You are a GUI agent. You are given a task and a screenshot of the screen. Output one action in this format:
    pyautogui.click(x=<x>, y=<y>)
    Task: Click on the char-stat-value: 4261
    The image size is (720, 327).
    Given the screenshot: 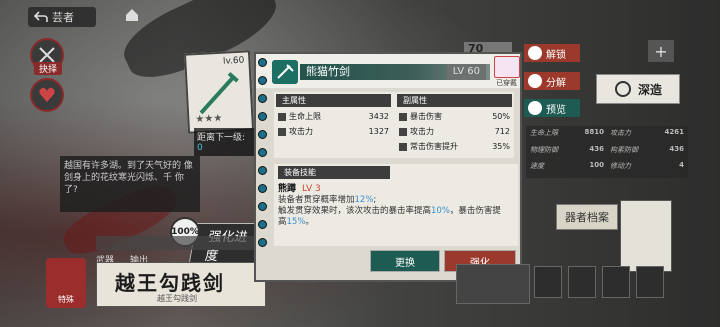 What is the action you would take?
    pyautogui.click(x=674, y=132)
    